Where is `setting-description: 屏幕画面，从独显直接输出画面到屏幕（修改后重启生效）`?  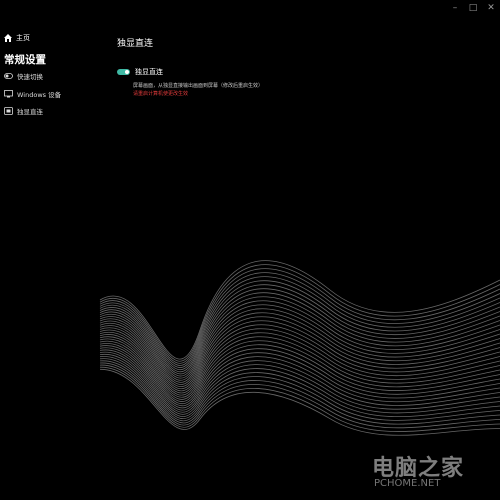
setting-description: 屏幕画面，从独显直接输出画面到屏幕（修改后重启生效） is located at coordinates (198, 86).